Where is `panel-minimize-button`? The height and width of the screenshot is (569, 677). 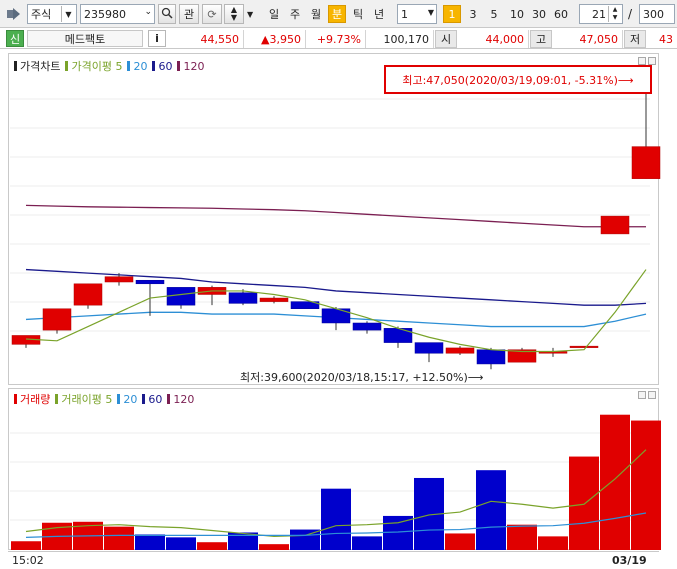 panel-minimize-button is located at coordinates (642, 61).